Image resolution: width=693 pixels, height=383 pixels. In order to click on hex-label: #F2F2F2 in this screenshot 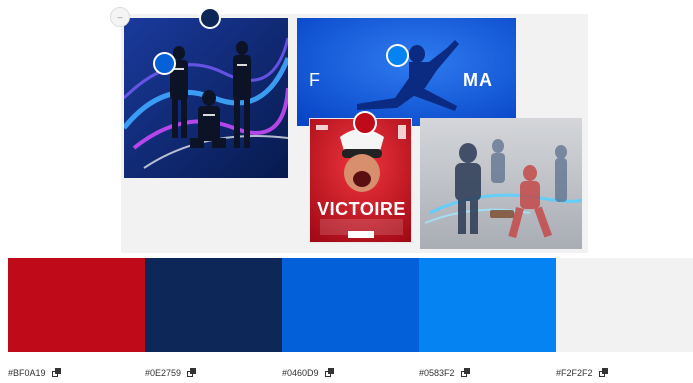, I will do `click(574, 373)`.